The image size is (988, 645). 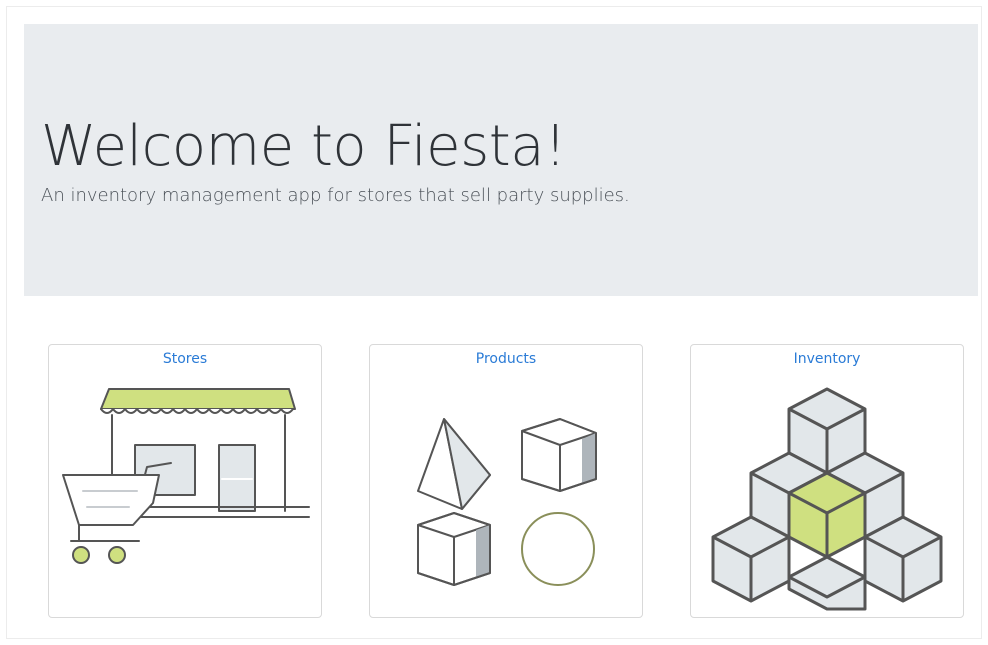 I want to click on cube-stack-icon, so click(x=827, y=499).